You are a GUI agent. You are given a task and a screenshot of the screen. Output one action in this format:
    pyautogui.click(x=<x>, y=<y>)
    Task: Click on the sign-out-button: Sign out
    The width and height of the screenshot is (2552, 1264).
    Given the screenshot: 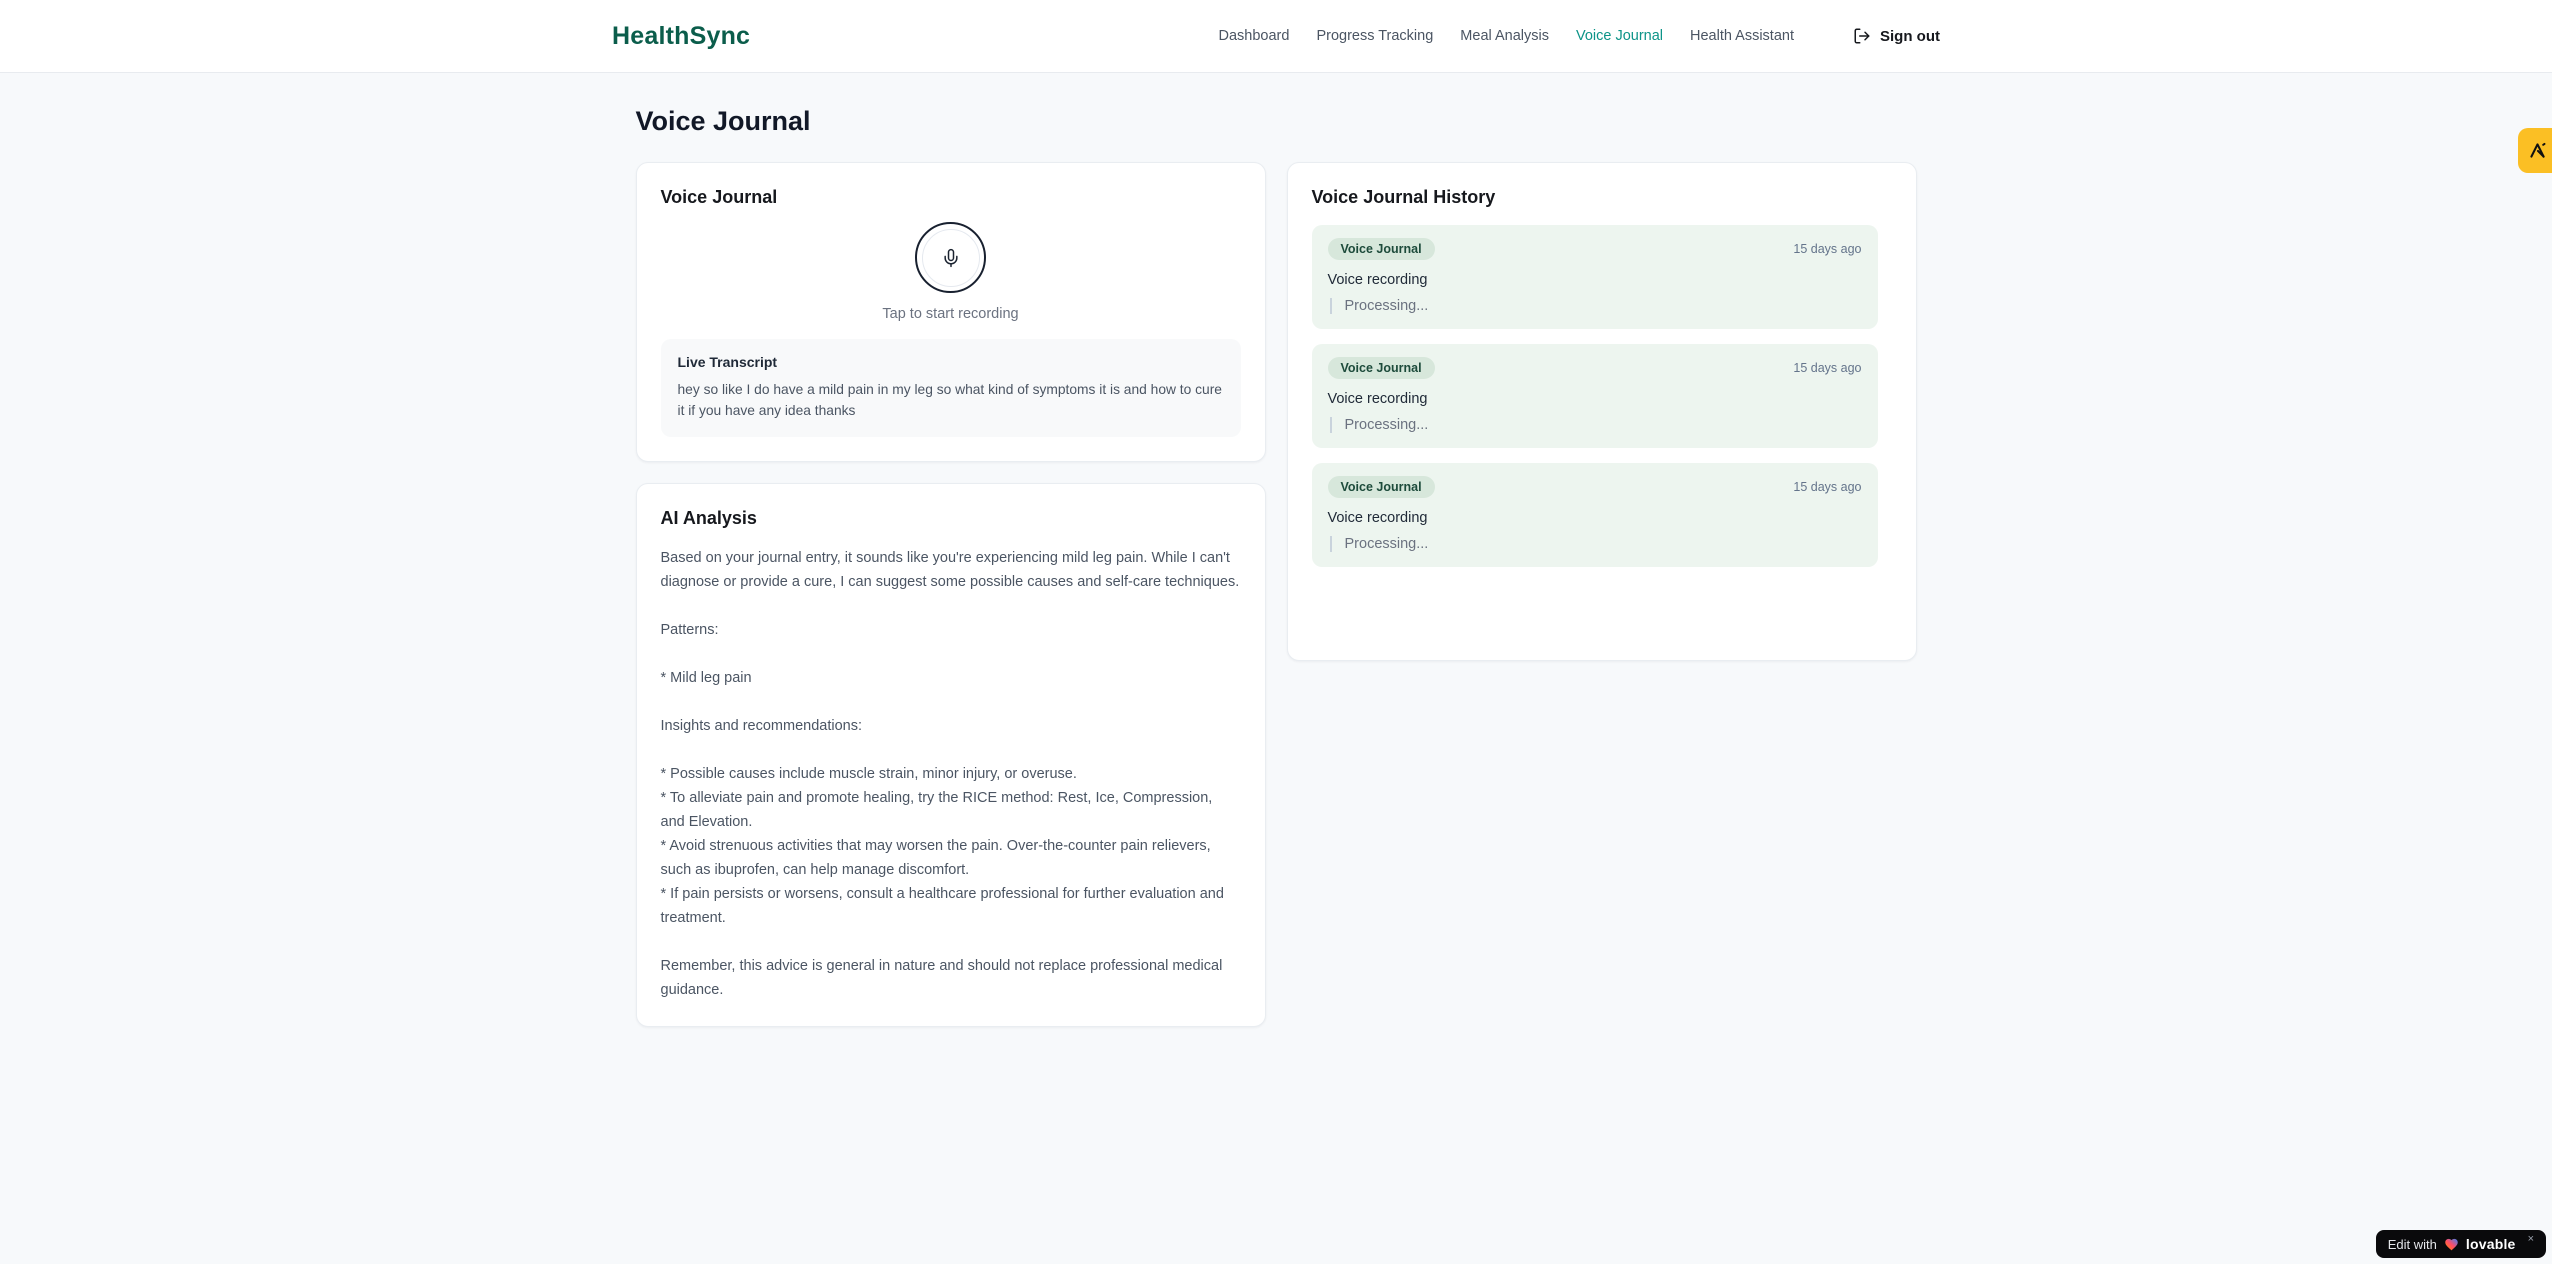 What is the action you would take?
    pyautogui.click(x=1896, y=36)
    